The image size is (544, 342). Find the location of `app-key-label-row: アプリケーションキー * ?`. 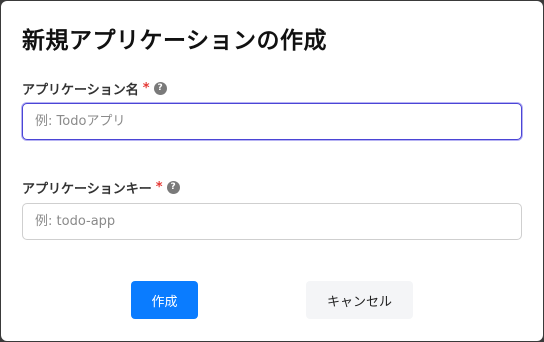

app-key-label-row: アプリケーションキー * ? is located at coordinates (101, 187).